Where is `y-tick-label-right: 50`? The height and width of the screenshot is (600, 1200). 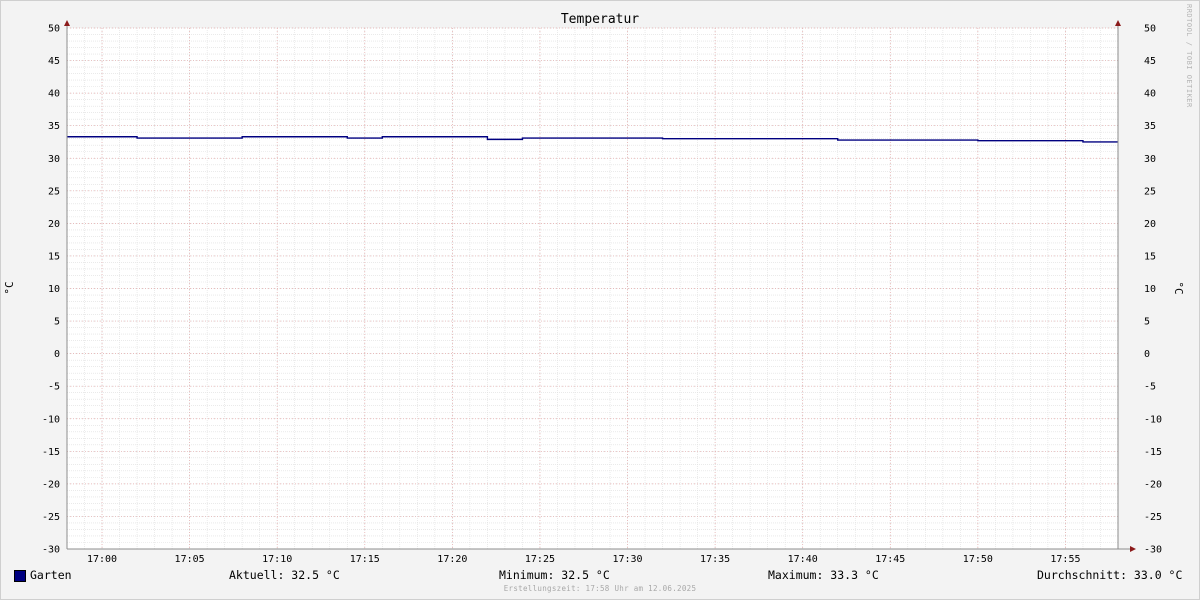
y-tick-label-right: 50 is located at coordinates (1150, 29).